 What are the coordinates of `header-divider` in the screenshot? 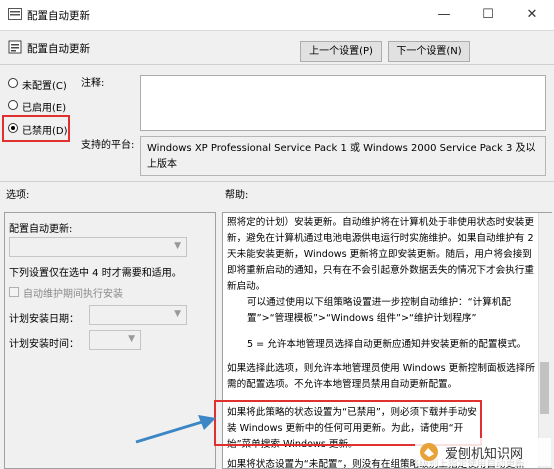 It's located at (277, 64).